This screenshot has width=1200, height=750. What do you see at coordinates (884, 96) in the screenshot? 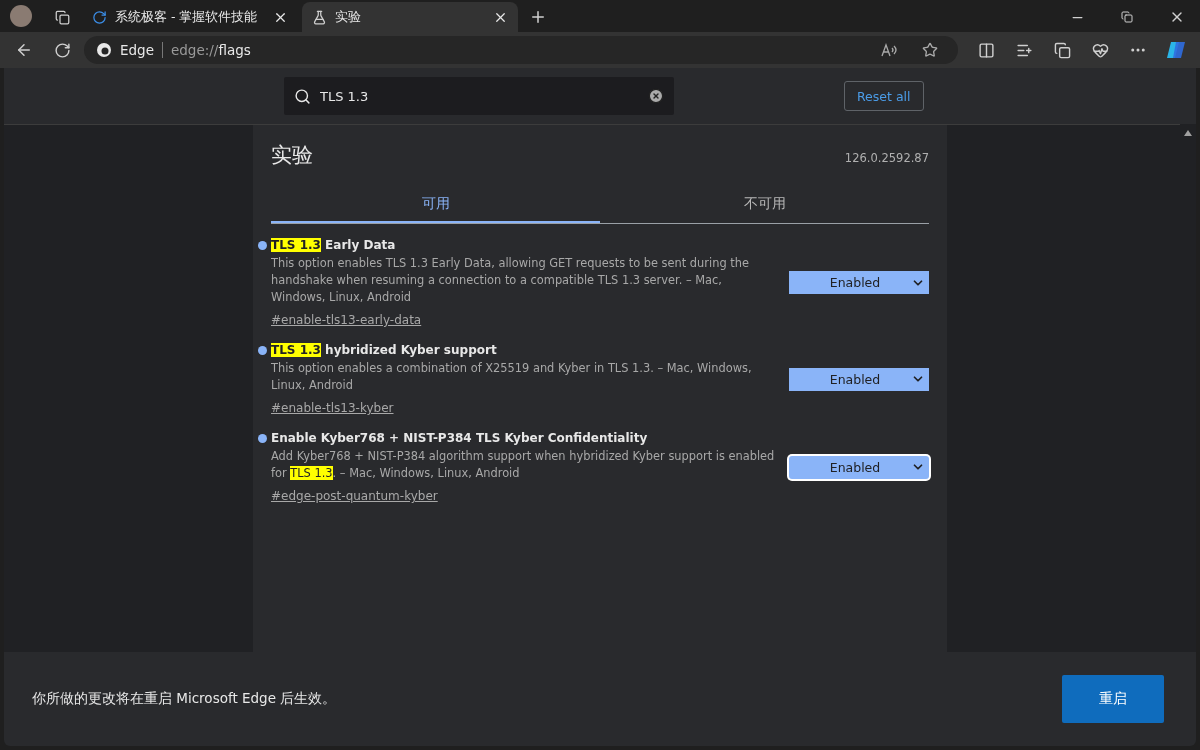
I see `reset-all-button: Reset all` at bounding box center [884, 96].